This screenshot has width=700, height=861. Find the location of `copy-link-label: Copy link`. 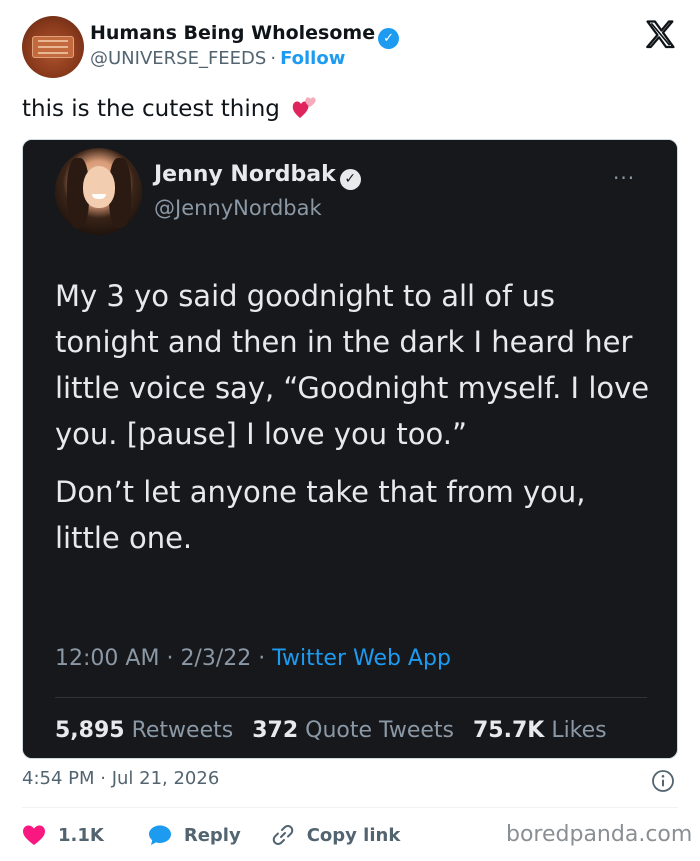

copy-link-label: Copy link is located at coordinates (353, 835).